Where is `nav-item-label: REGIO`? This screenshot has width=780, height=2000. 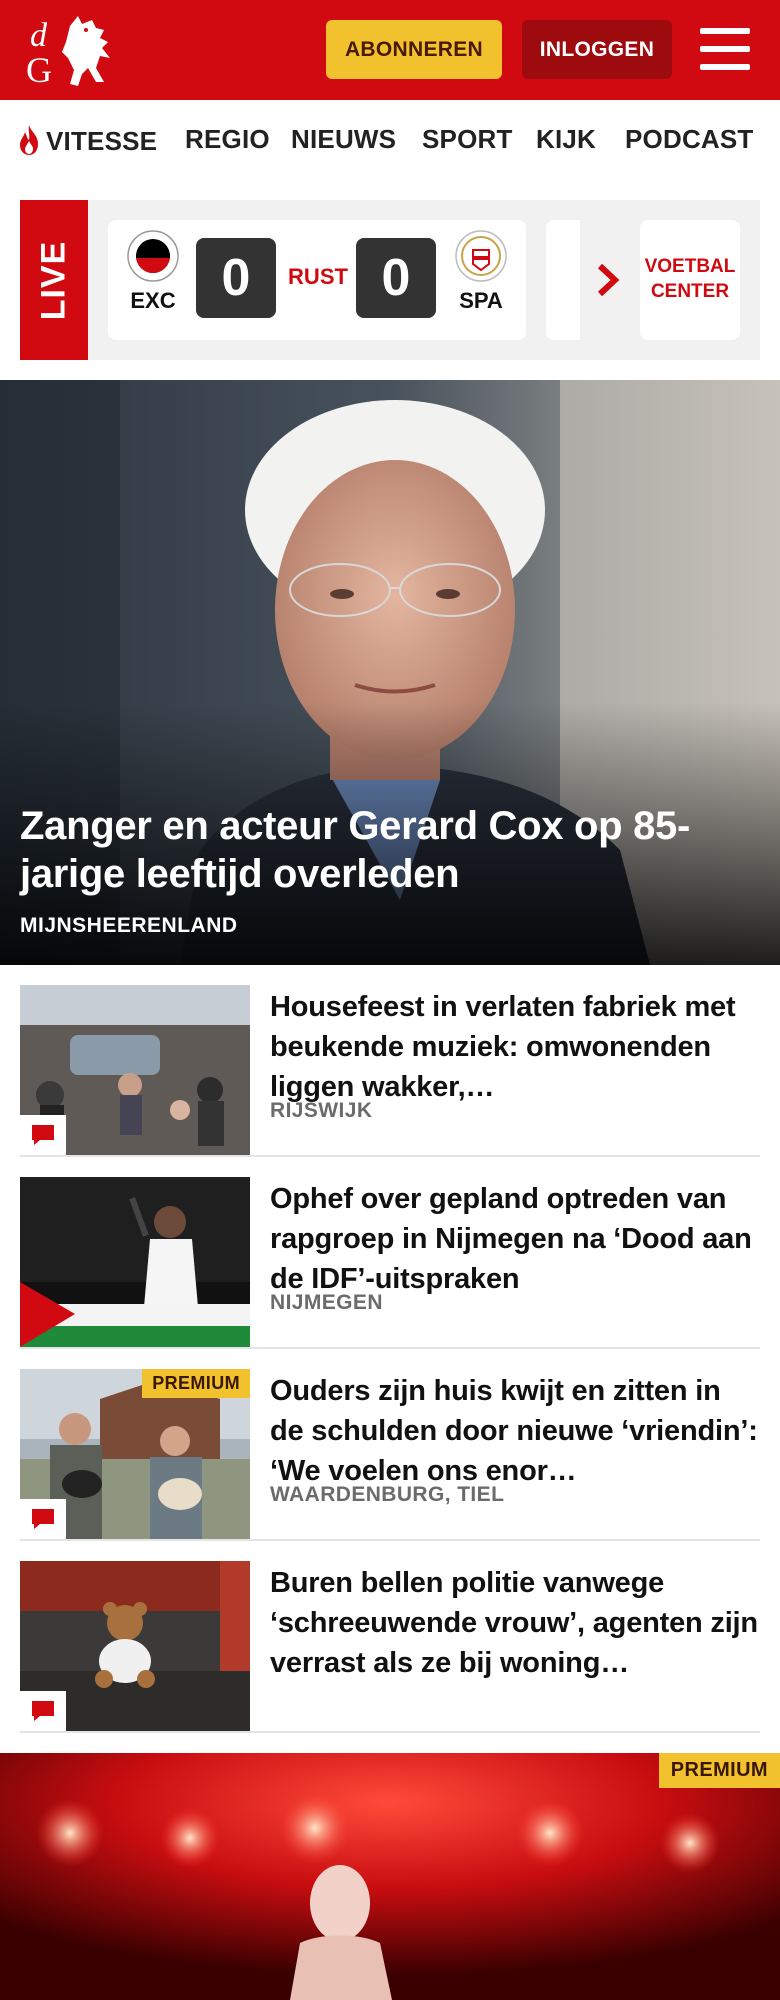
nav-item-label: REGIO is located at coordinates (227, 139).